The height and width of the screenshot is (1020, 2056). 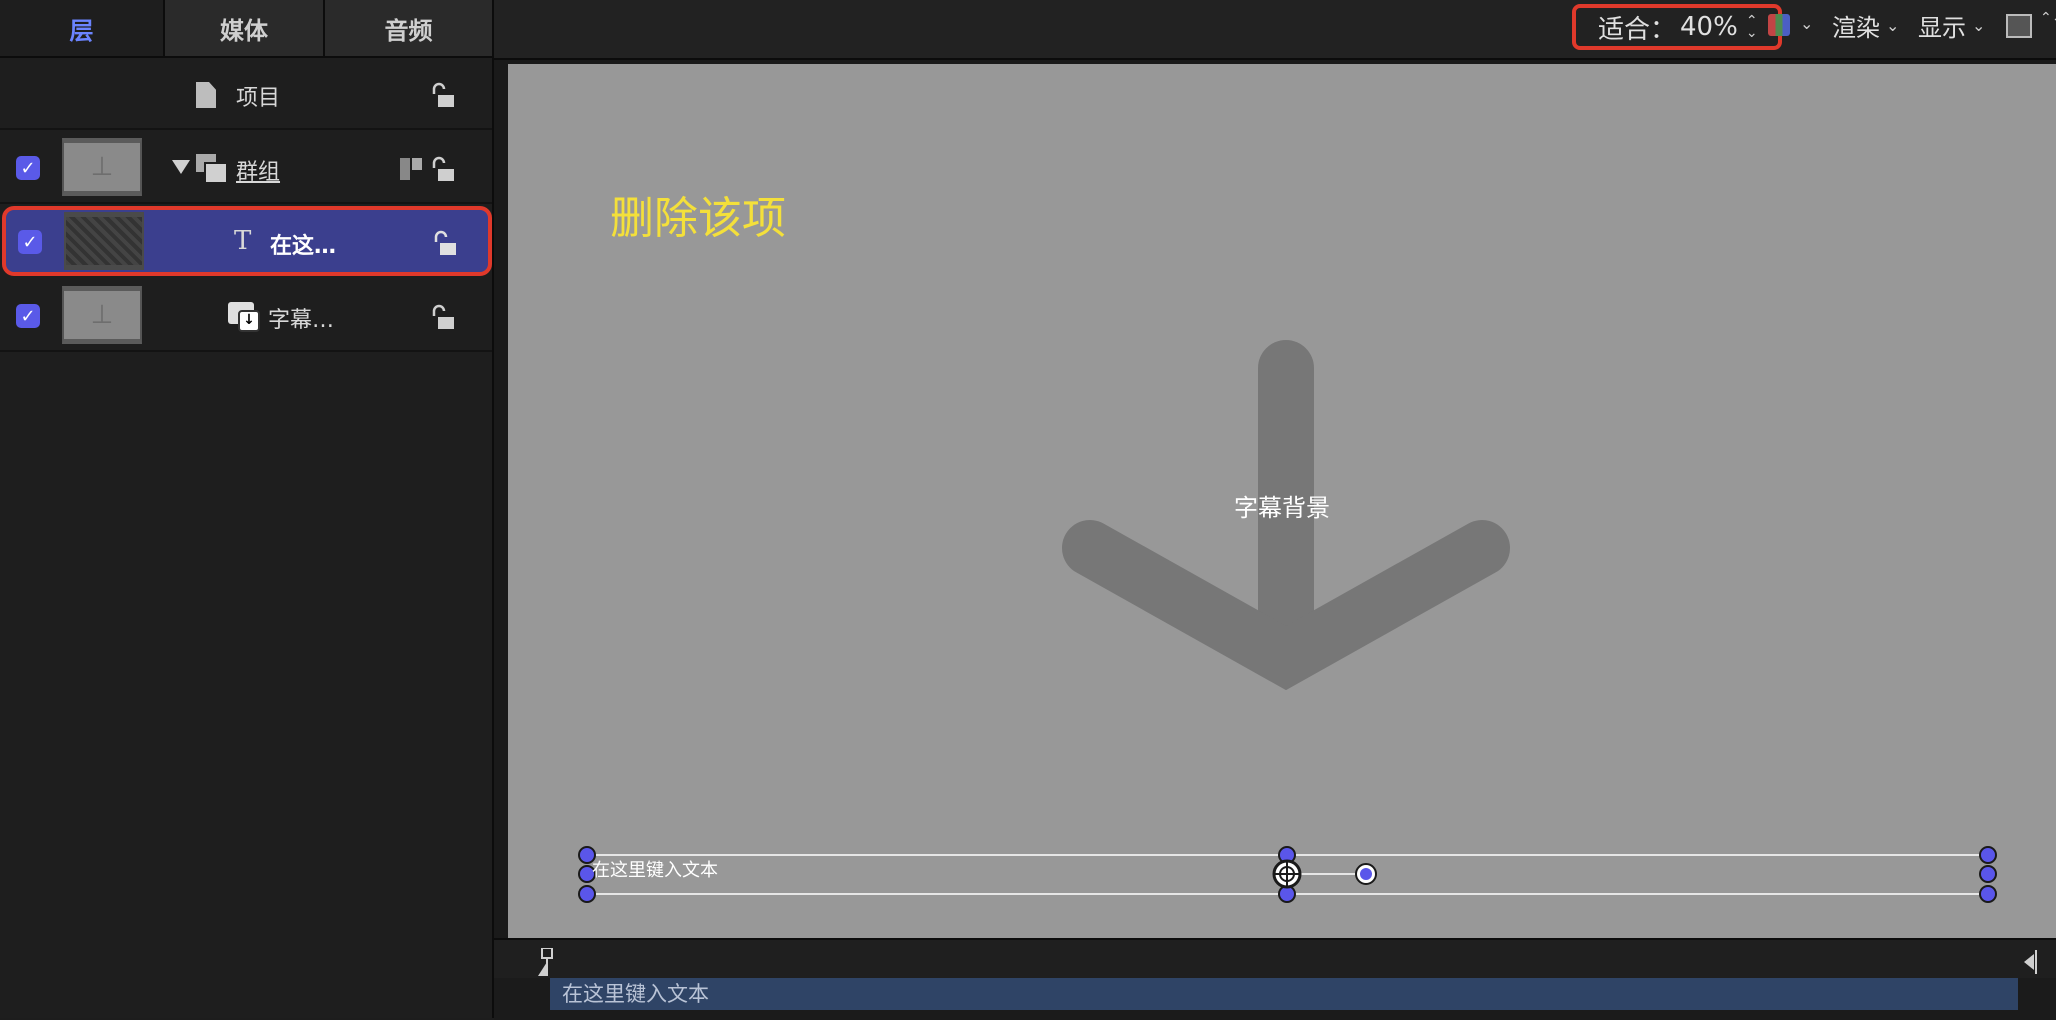 What do you see at coordinates (547, 962) in the screenshot?
I see `playhead-icon` at bounding box center [547, 962].